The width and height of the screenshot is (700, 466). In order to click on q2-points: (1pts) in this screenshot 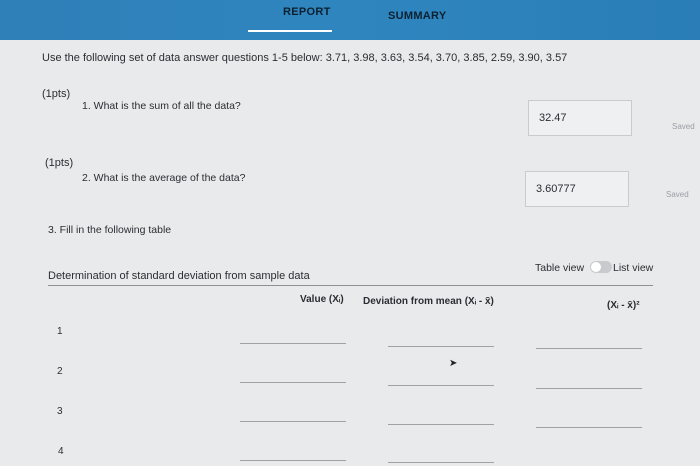, I will do `click(59, 163)`.